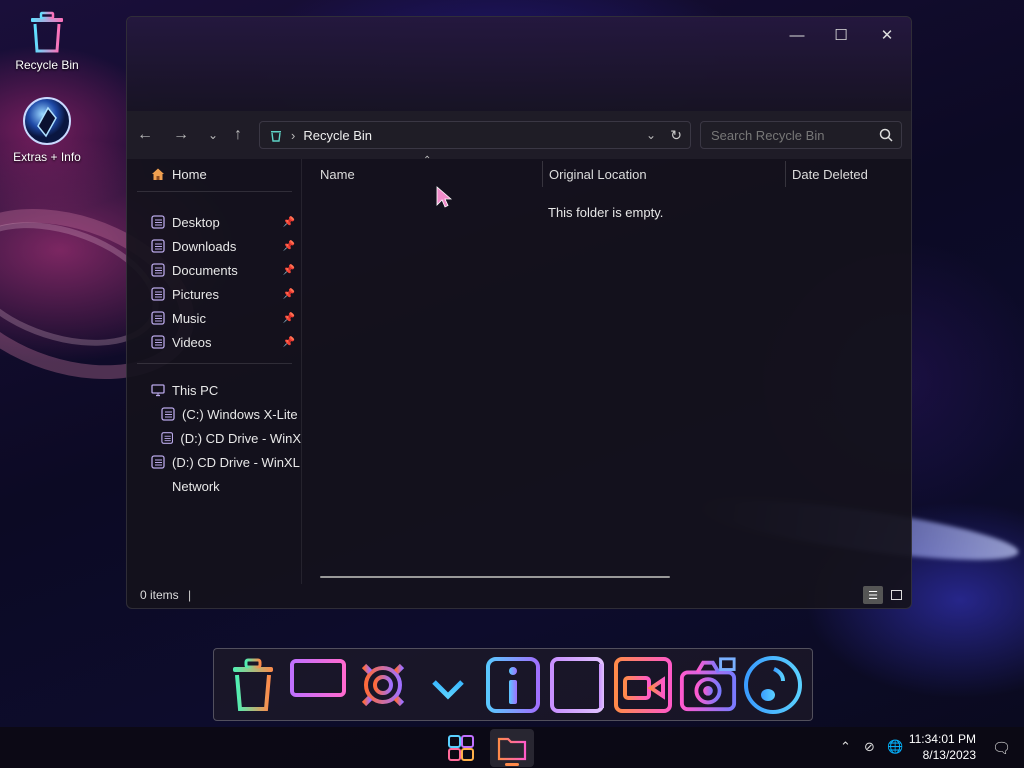 Image resolution: width=1024 pixels, height=768 pixels. Describe the element at coordinates (301, 371) in the screenshot. I see `pane-divider` at that location.